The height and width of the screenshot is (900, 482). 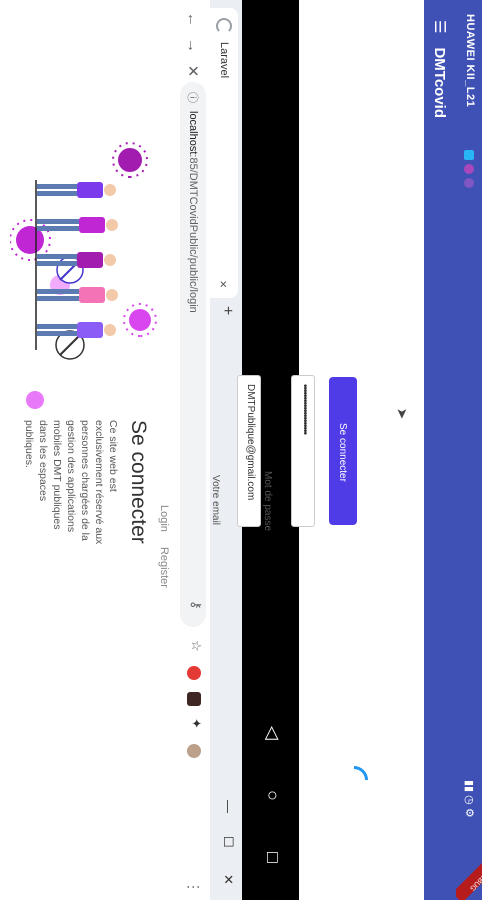 I want to click on extension-red-icon, so click(x=194, y=673).